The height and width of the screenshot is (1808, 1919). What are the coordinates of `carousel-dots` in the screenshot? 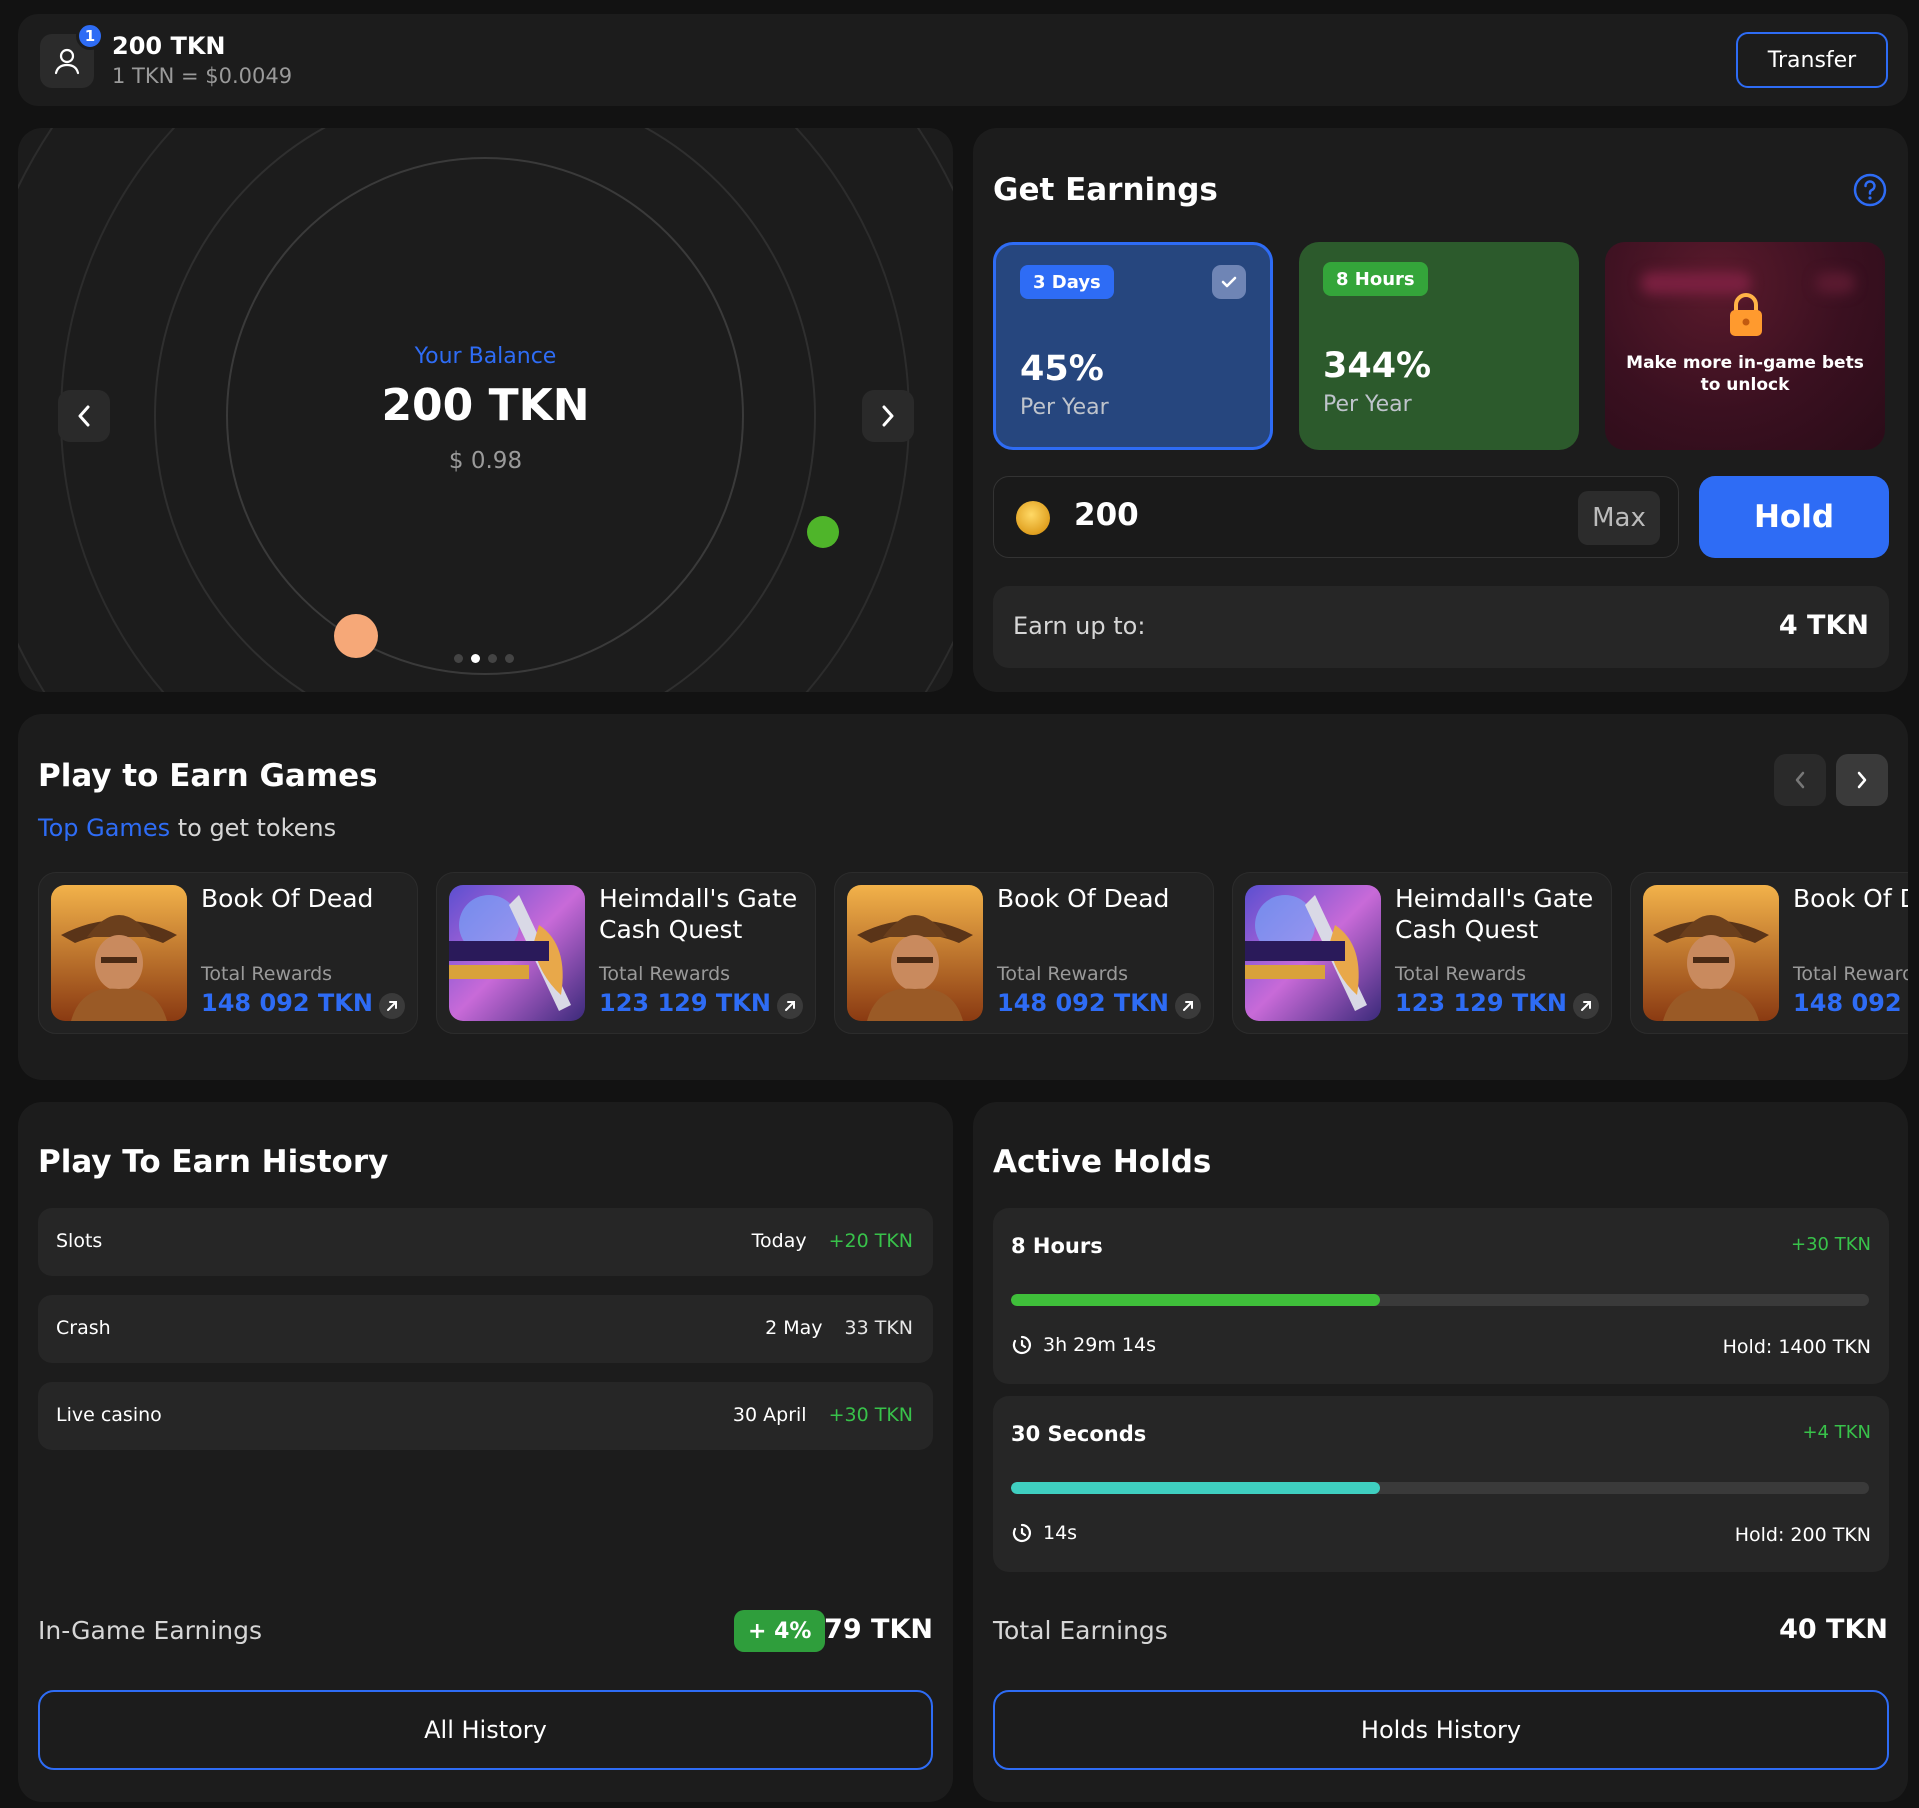 It's located at (484, 658).